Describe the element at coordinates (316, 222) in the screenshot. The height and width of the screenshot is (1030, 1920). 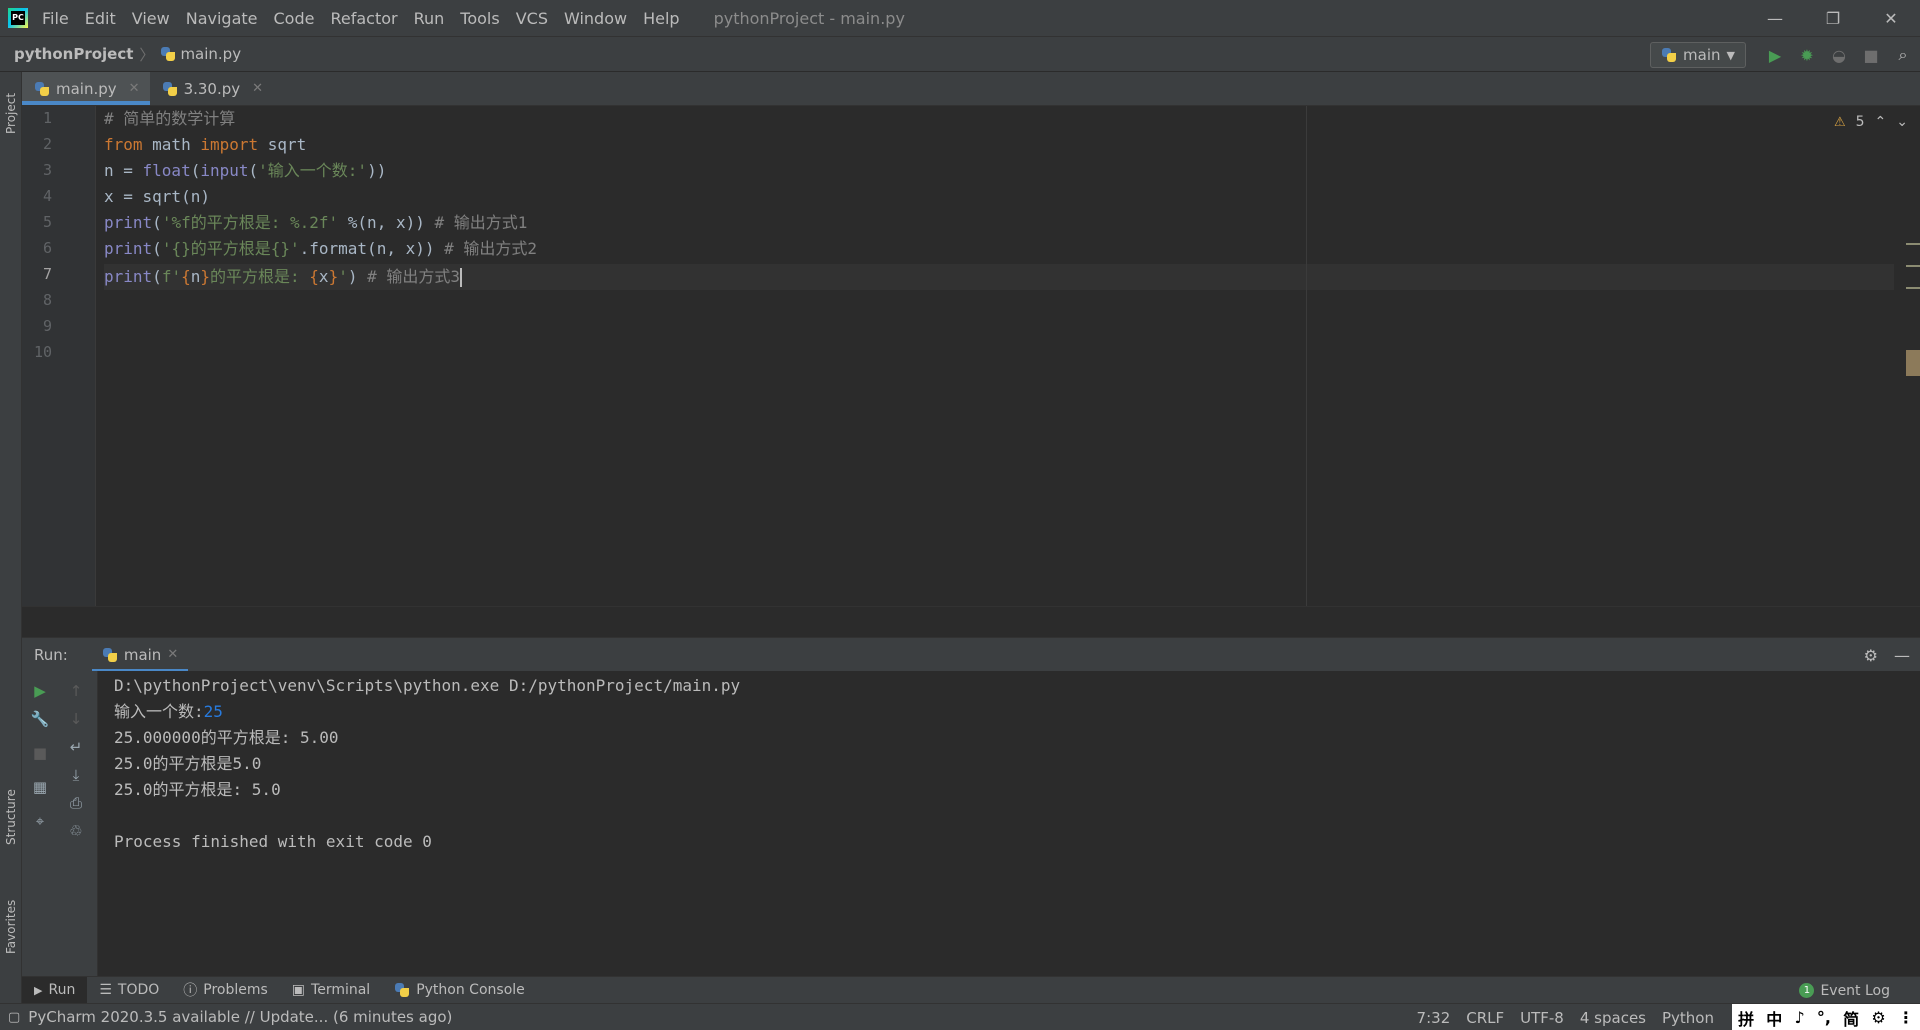
I see `code-line-5: print('%f的平方根是: %.2f' %(n, x)) # 输出方式1` at that location.